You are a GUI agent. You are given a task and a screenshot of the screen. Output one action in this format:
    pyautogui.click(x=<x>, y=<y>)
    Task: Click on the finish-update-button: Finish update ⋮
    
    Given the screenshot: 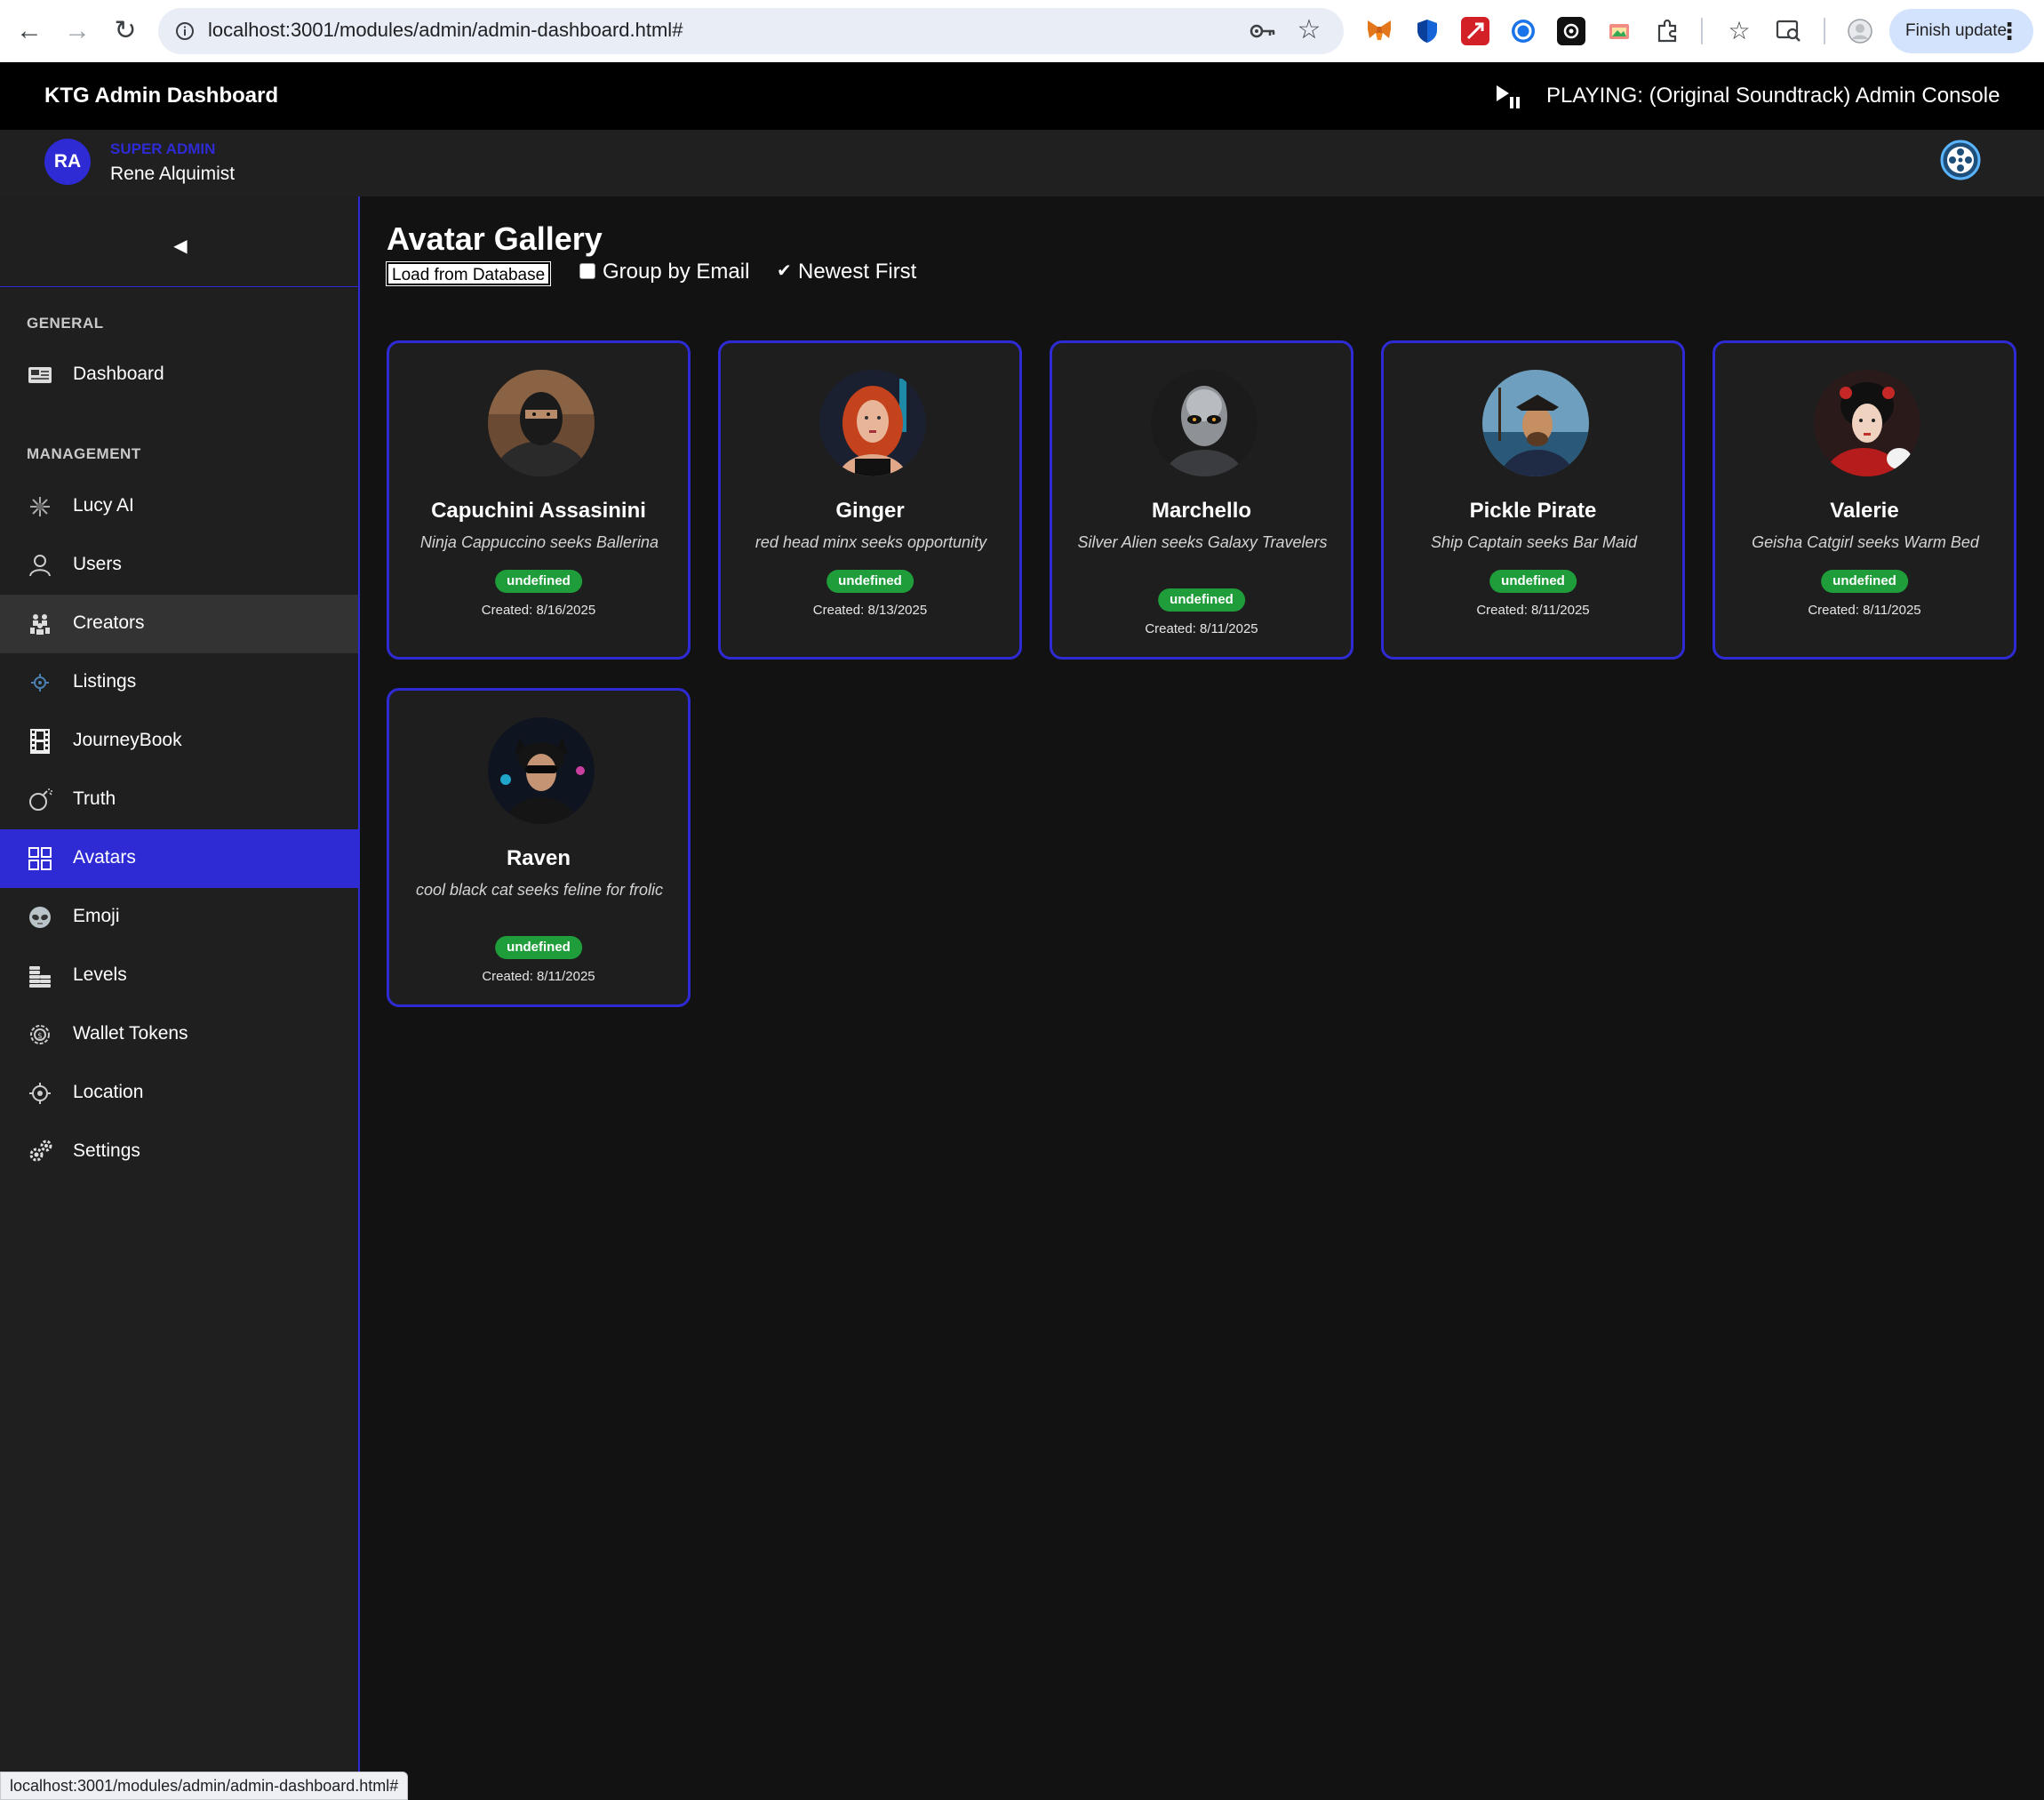 What is the action you would take?
    pyautogui.click(x=1961, y=31)
    